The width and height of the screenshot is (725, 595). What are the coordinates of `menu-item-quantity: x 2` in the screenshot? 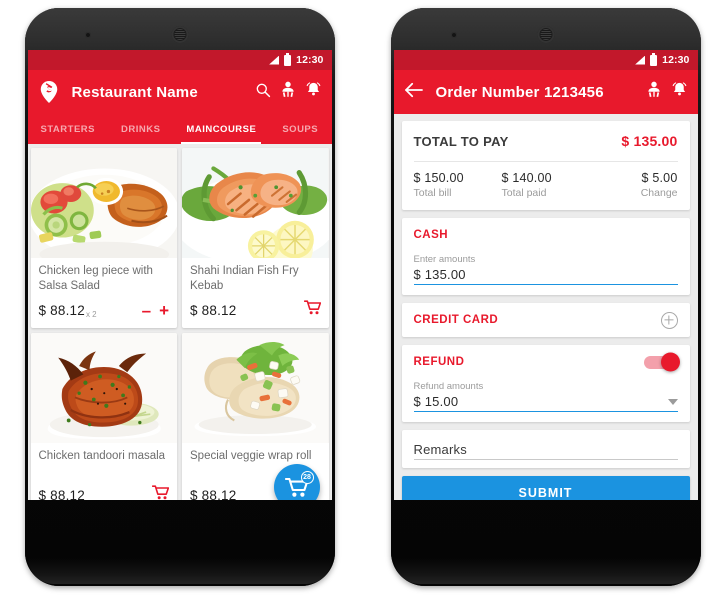 It's located at (91, 314).